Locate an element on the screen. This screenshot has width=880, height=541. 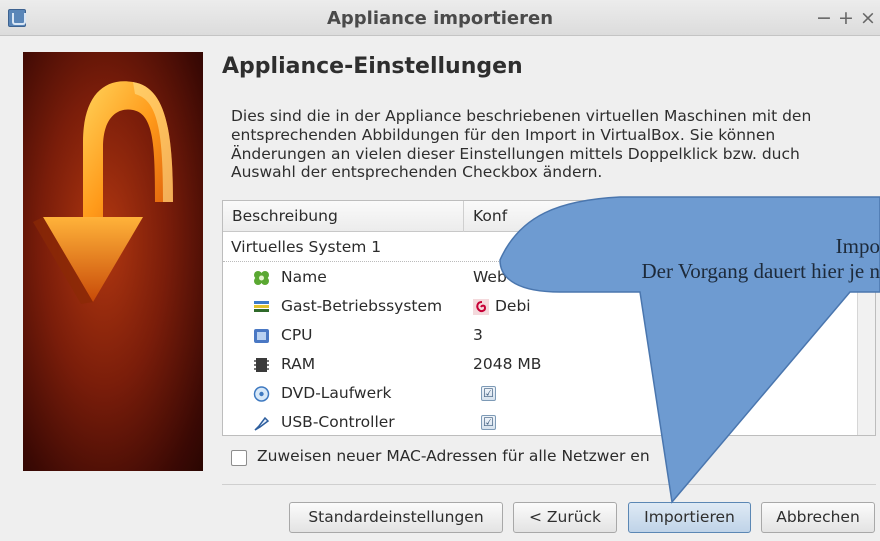
maximize-button: + is located at coordinates (846, 18).